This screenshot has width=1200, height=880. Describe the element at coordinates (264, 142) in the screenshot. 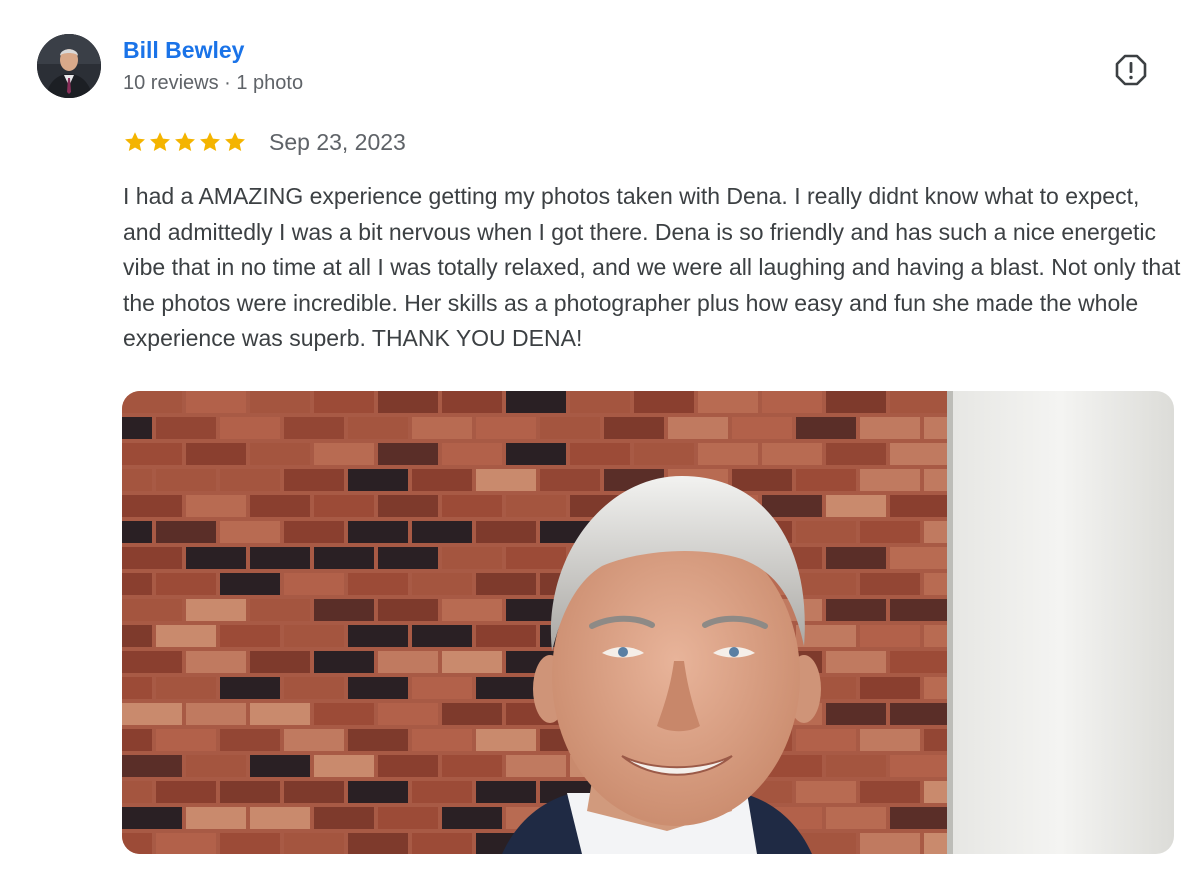

I see `rating-row: Sep 23, 2023` at that location.